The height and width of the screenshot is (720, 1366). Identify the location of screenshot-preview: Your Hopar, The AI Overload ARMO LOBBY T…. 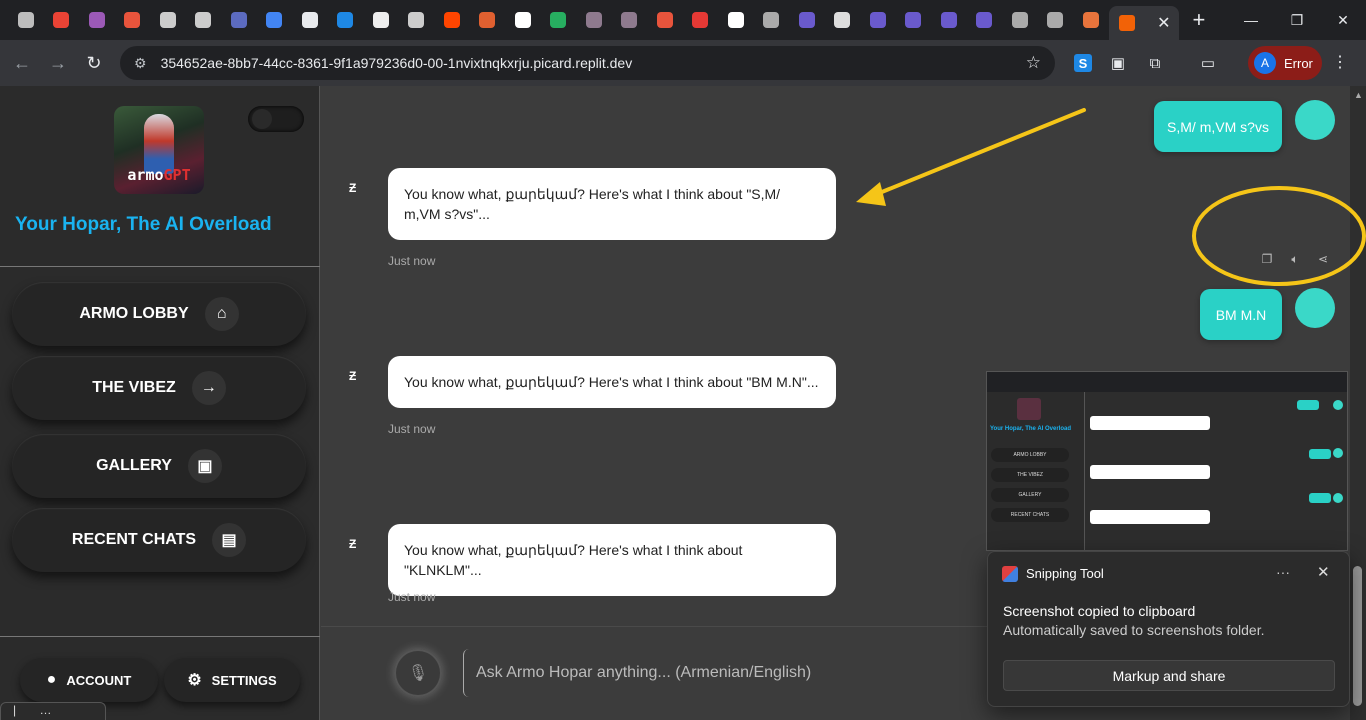
(1167, 461).